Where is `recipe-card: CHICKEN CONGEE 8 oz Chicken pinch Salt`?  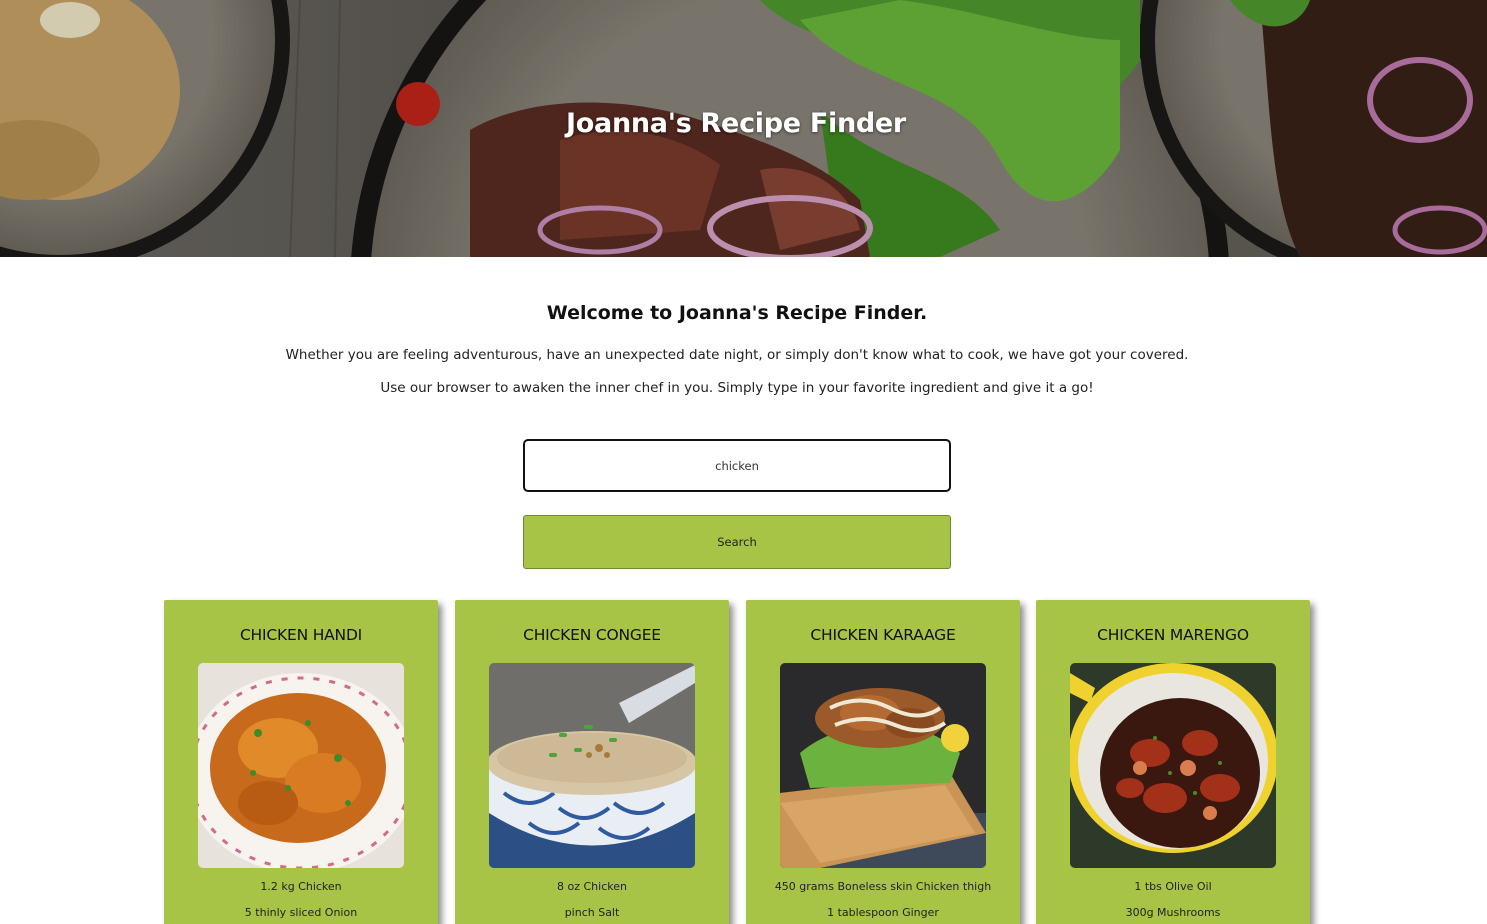 recipe-card: CHICKEN CONGEE 8 oz Chicken pinch Salt is located at coordinates (592, 762).